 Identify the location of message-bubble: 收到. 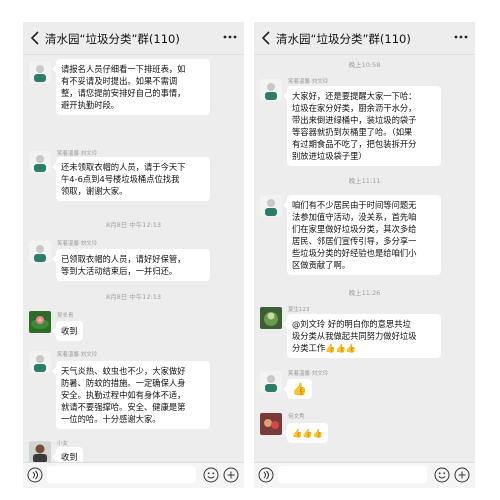
(67, 331).